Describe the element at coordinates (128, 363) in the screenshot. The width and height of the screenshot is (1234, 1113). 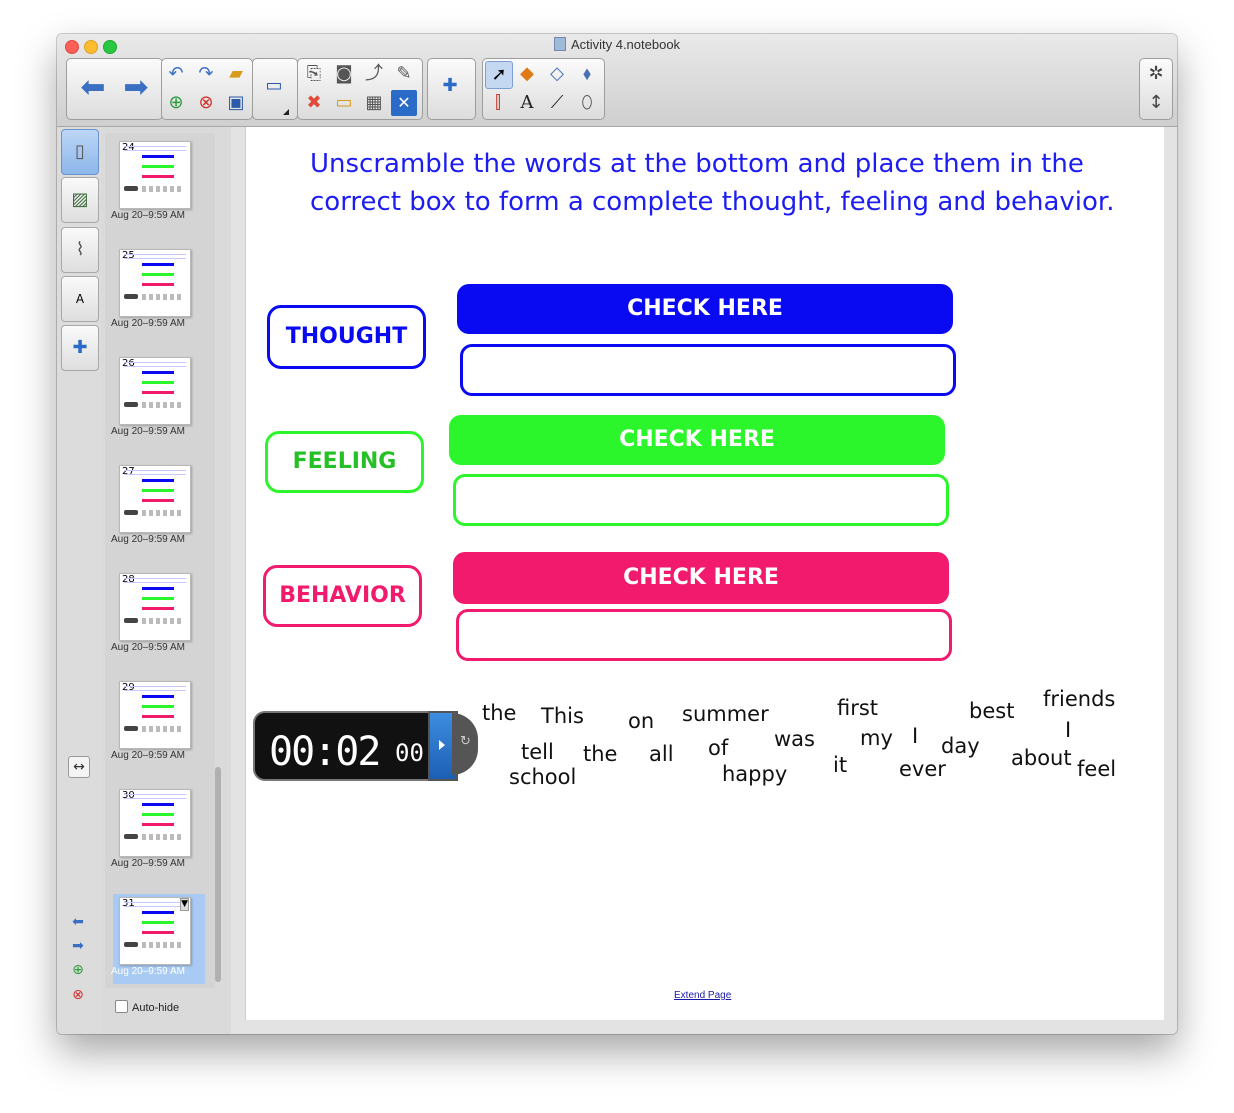
I see `page-number: 26` at that location.